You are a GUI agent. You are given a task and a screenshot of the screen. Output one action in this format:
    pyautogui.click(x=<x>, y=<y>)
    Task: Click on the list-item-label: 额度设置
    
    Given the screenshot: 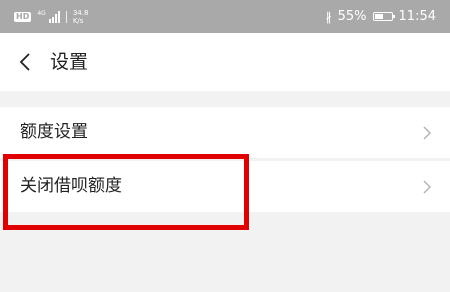 What is the action you would take?
    pyautogui.click(x=54, y=132)
    